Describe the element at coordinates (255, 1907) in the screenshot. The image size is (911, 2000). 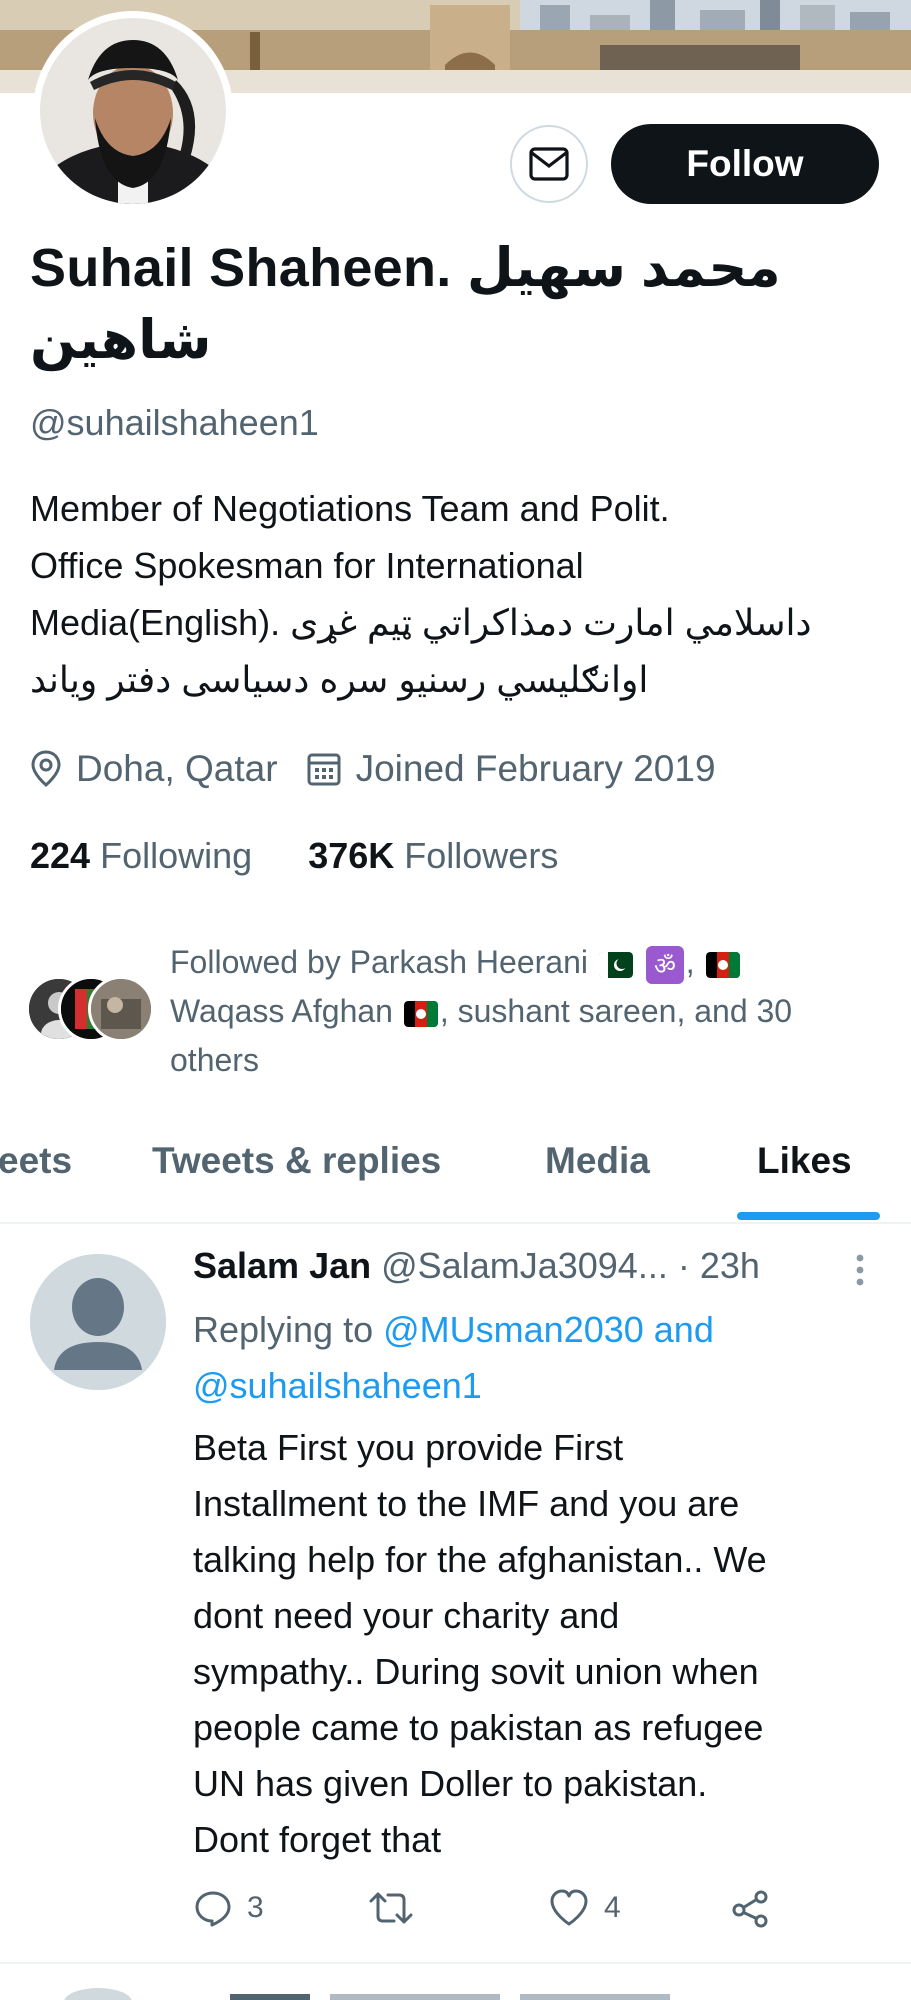
I see `reply-count: 3` at that location.